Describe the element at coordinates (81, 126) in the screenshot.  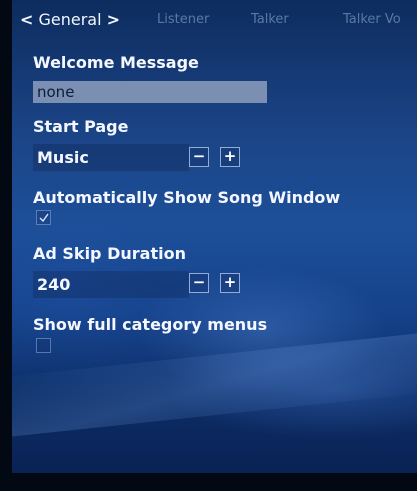
I see `start-page-label: Start Page` at that location.